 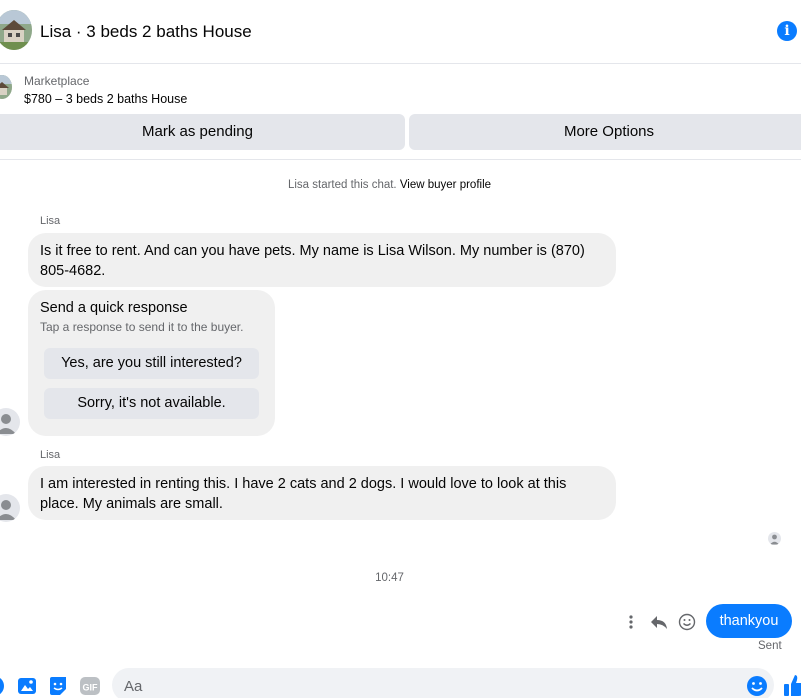 What do you see at coordinates (605, 132) in the screenshot?
I see `more-options-button: More Options` at bounding box center [605, 132].